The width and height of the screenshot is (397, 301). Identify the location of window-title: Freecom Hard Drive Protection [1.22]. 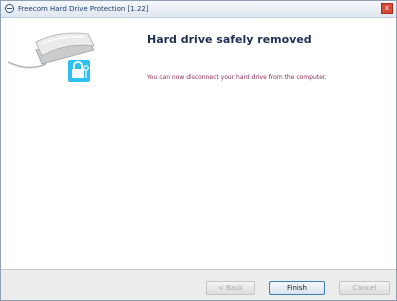
(83, 9).